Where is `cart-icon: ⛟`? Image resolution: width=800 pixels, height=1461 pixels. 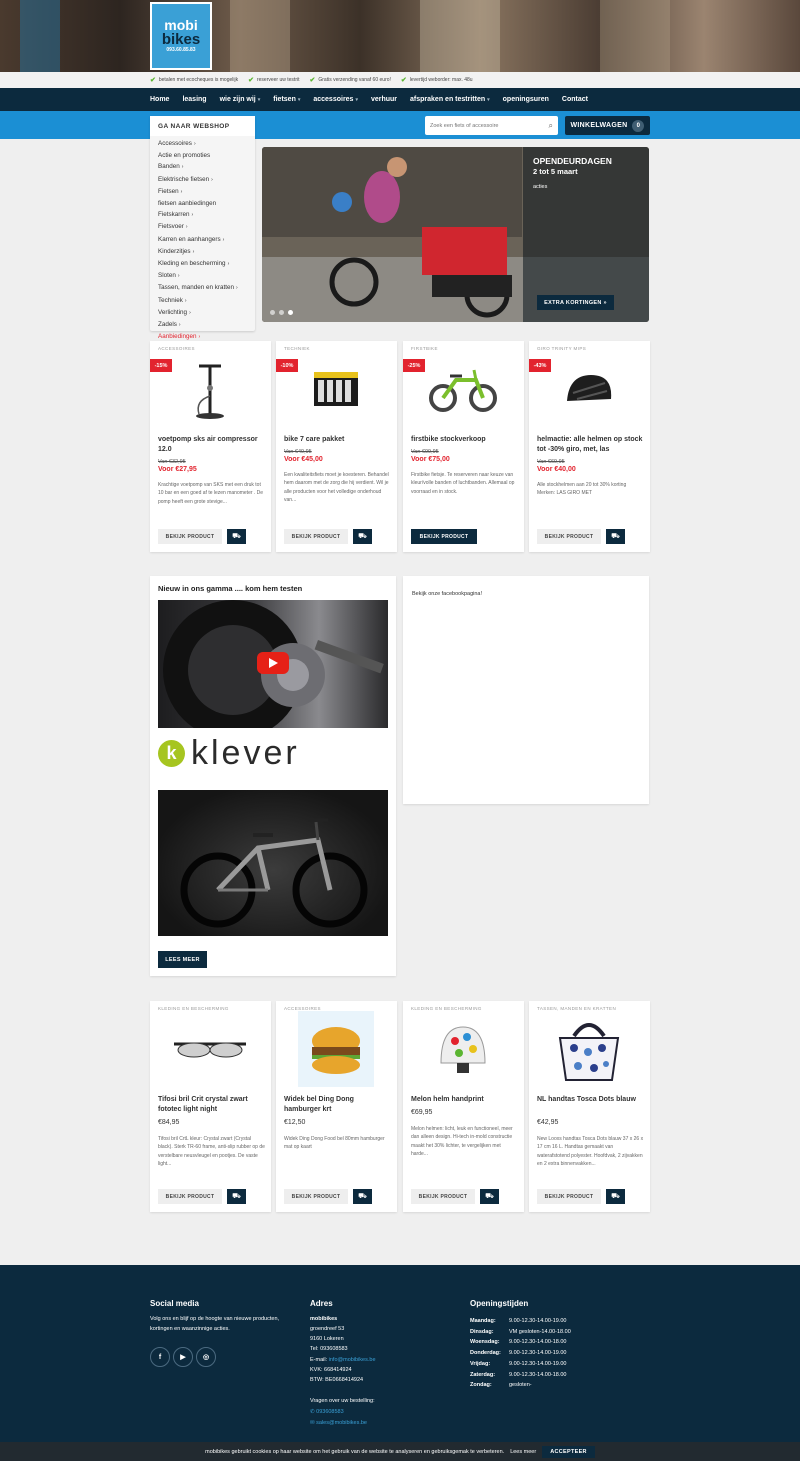
cart-icon: ⛟ is located at coordinates (236, 536).